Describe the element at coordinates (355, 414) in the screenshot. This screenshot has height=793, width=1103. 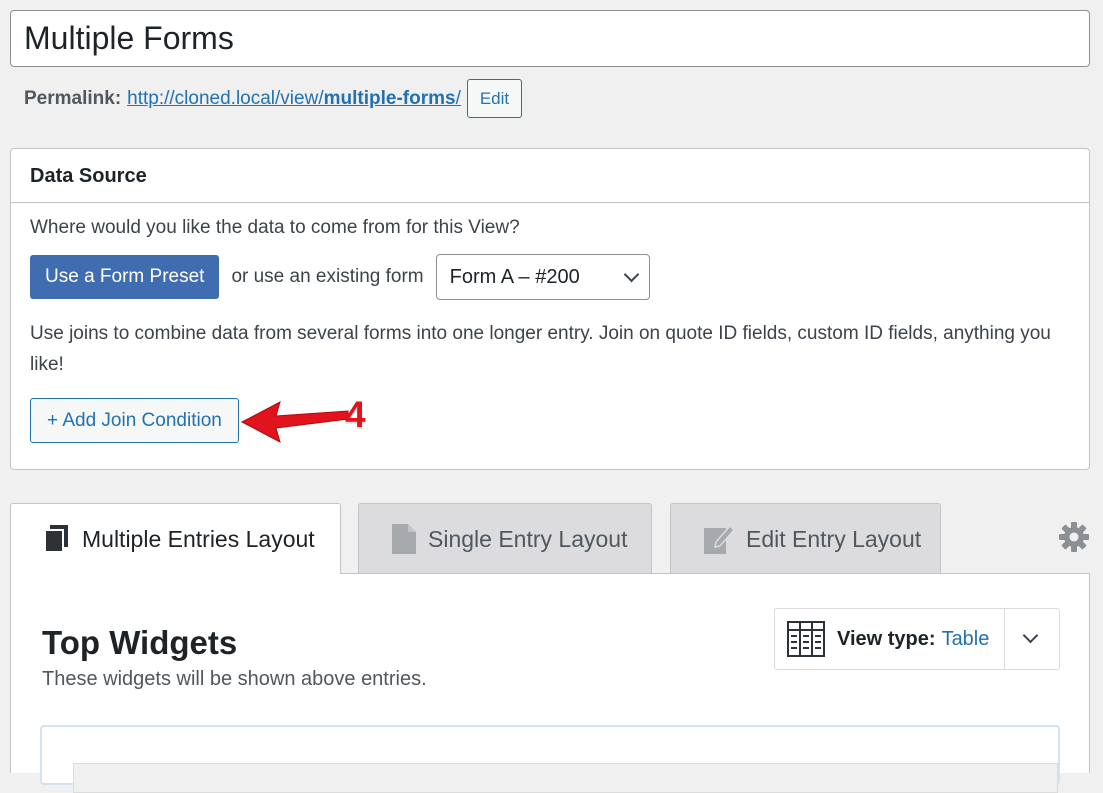
I see `annotation-step-number: 4` at that location.